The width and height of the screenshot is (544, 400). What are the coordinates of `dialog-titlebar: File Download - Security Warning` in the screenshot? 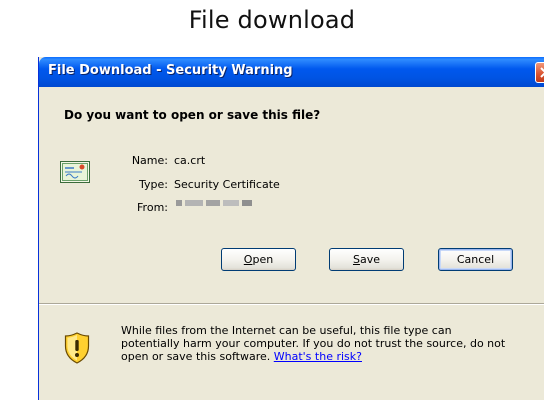 It's located at (291, 72).